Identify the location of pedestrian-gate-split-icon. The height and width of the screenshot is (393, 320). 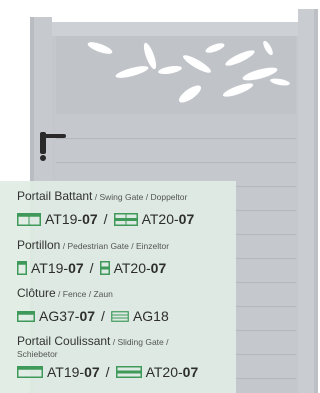
(104, 268).